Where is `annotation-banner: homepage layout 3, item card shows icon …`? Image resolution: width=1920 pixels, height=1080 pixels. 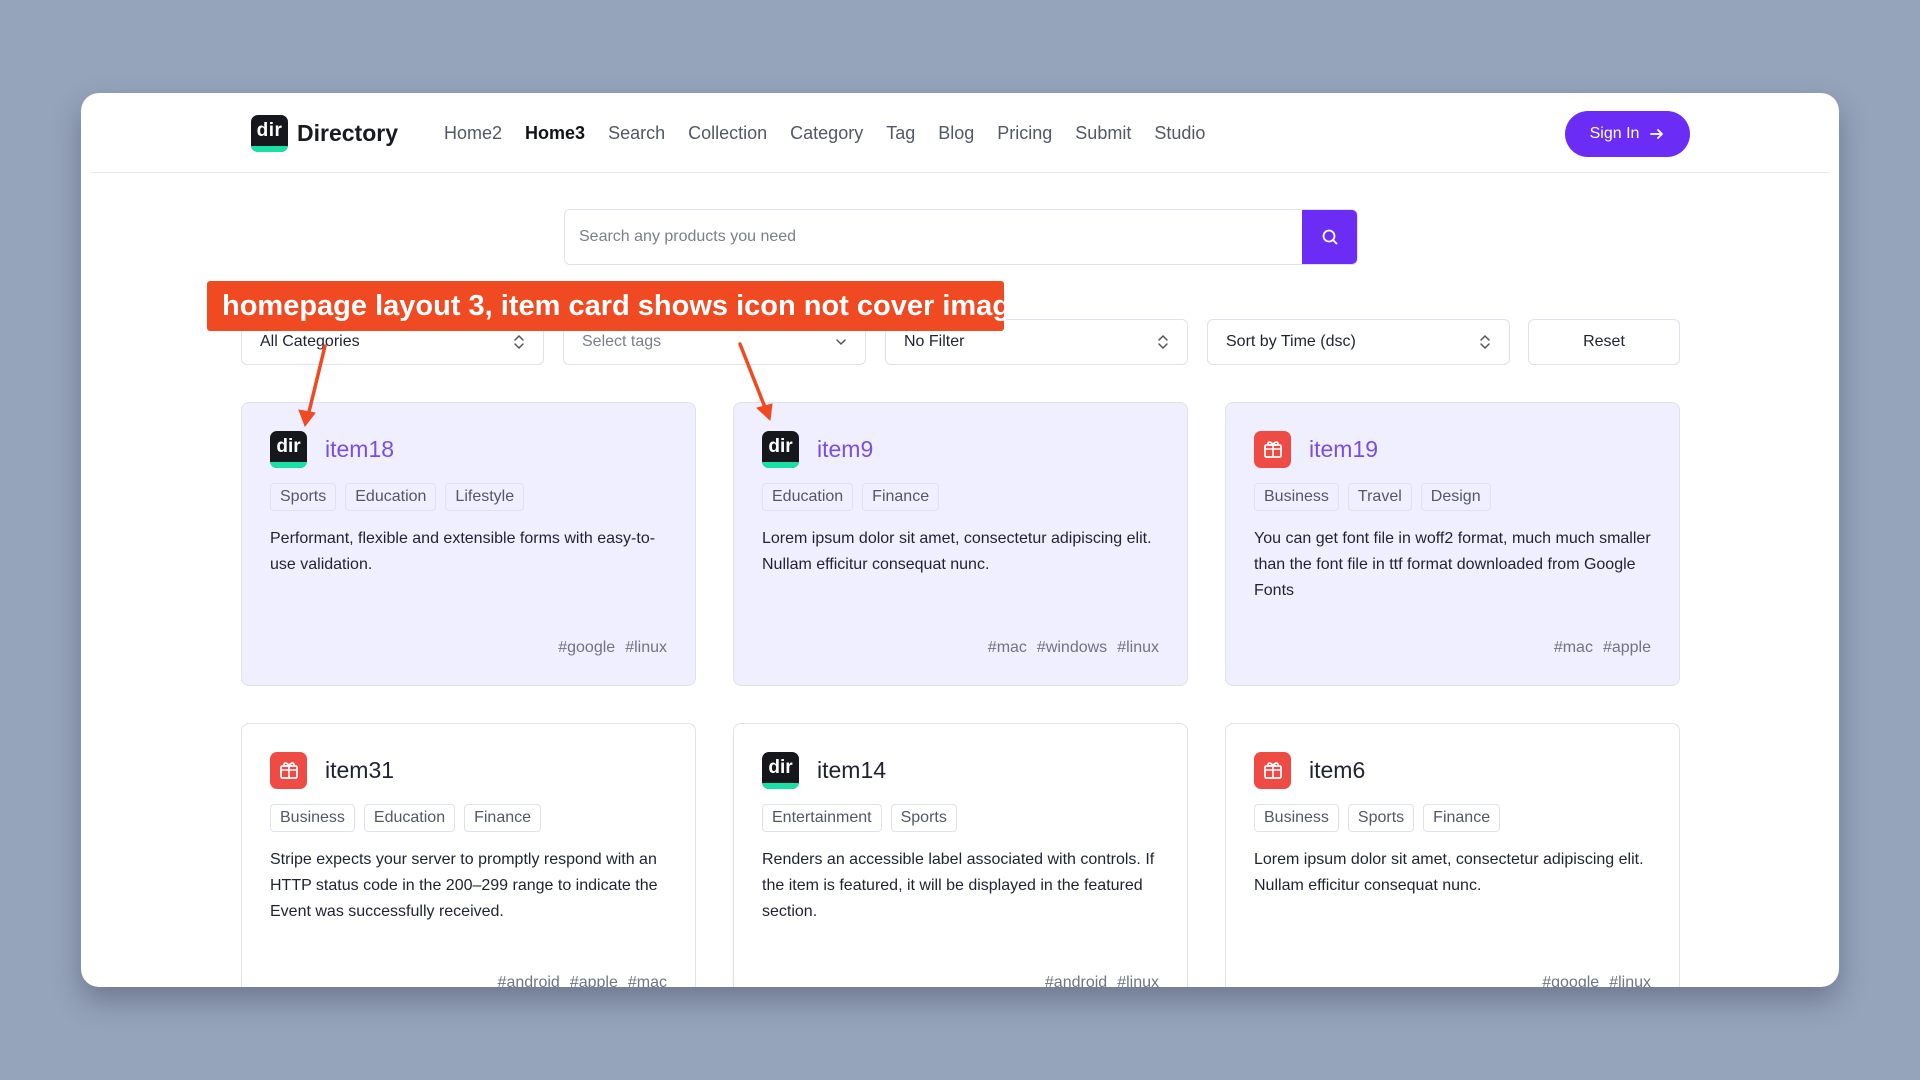 annotation-banner: homepage layout 3, item card shows icon … is located at coordinates (616, 306).